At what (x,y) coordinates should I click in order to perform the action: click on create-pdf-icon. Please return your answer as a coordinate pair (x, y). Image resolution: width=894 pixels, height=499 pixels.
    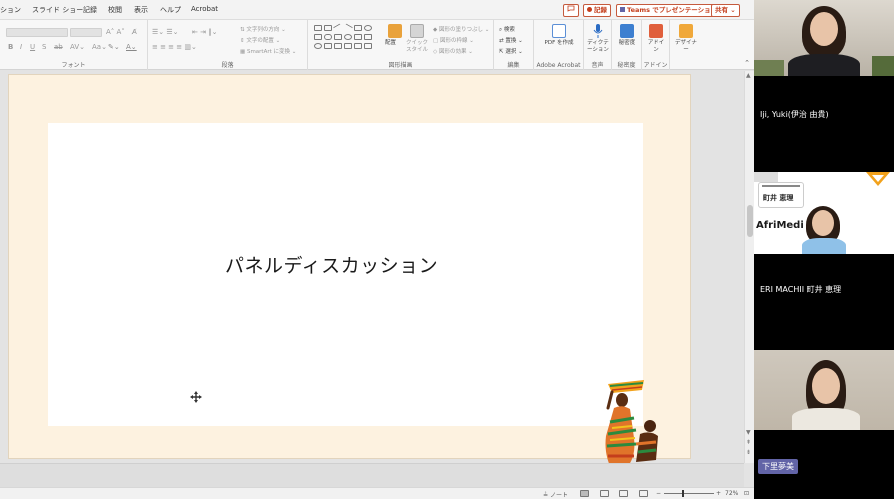
    Looking at the image, I should click on (559, 31).